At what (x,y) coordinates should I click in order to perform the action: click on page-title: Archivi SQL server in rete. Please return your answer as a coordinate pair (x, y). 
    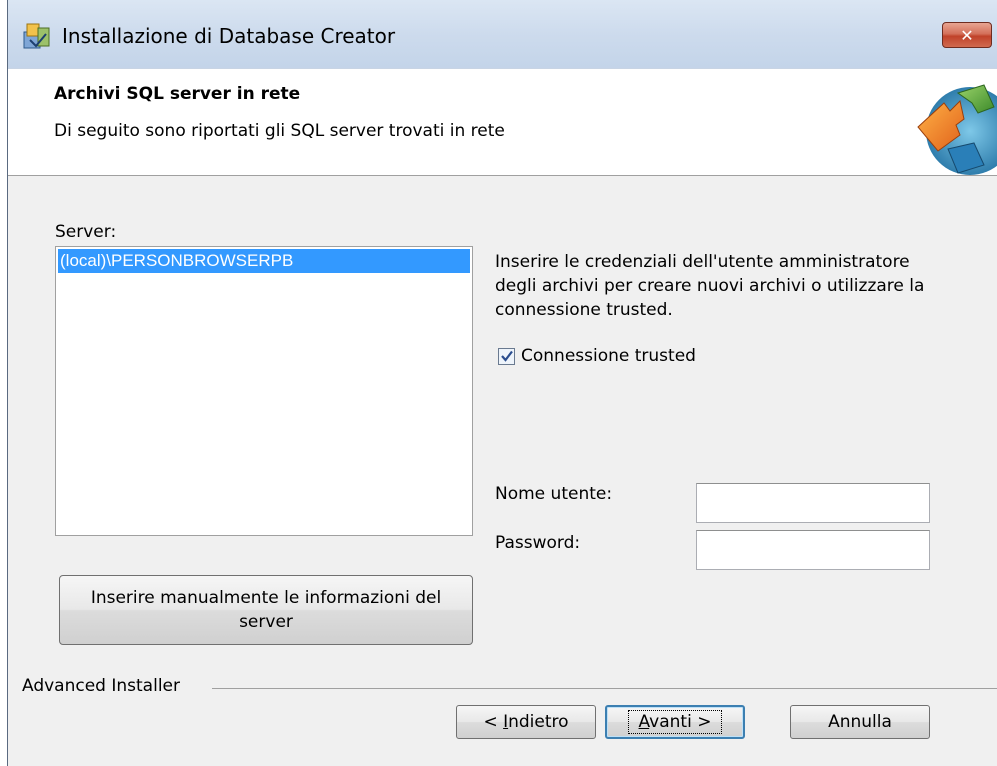
    Looking at the image, I should click on (177, 94).